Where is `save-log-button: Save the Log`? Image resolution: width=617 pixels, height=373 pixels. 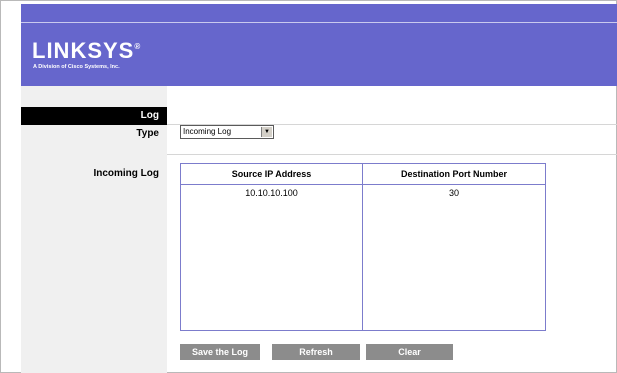
save-log-button: Save the Log is located at coordinates (220, 352).